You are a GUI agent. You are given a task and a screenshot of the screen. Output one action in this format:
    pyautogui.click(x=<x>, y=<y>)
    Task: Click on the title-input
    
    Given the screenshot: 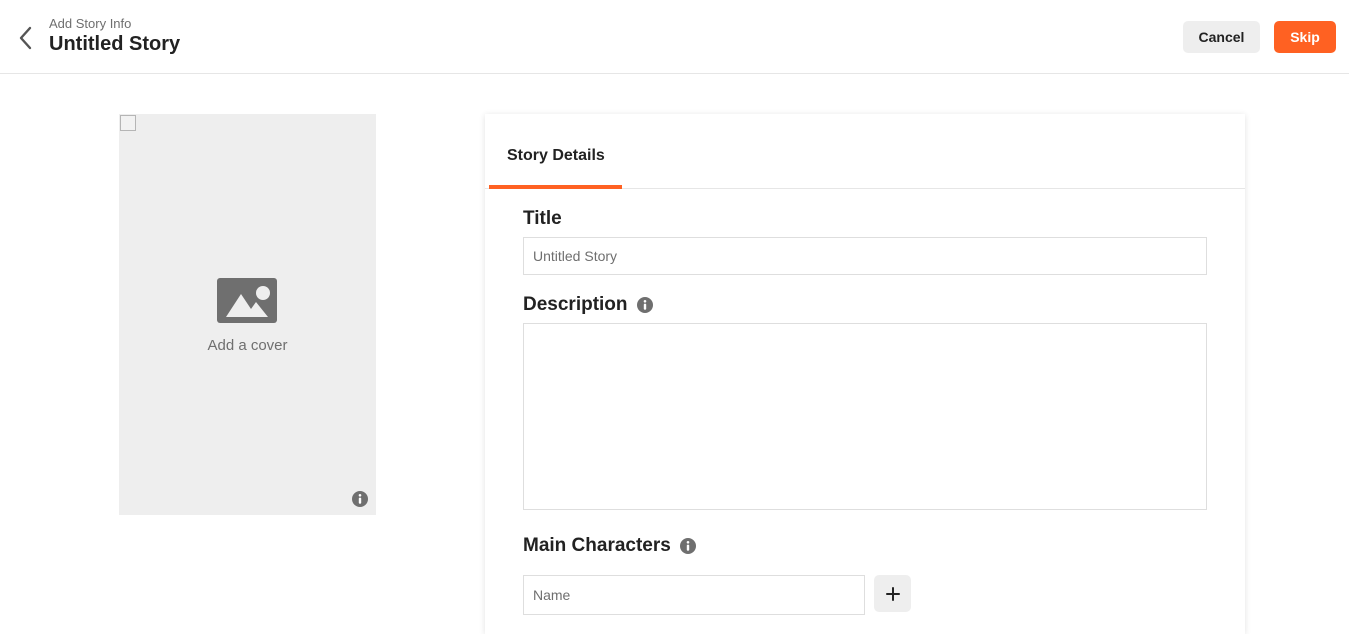 What is the action you would take?
    pyautogui.click(x=865, y=256)
    